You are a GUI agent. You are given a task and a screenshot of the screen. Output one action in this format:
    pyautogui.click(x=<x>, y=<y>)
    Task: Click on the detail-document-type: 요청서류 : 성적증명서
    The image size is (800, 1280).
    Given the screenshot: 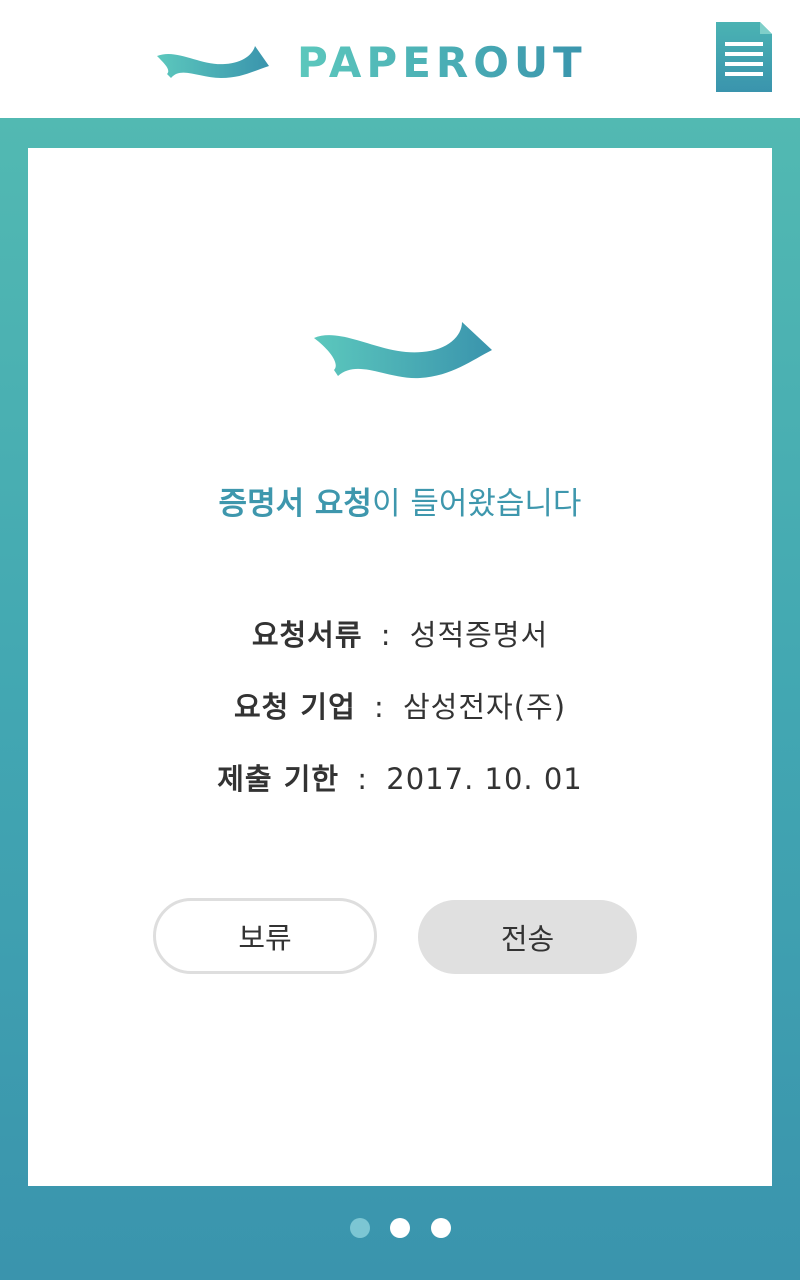 What is the action you would take?
    pyautogui.click(x=400, y=635)
    